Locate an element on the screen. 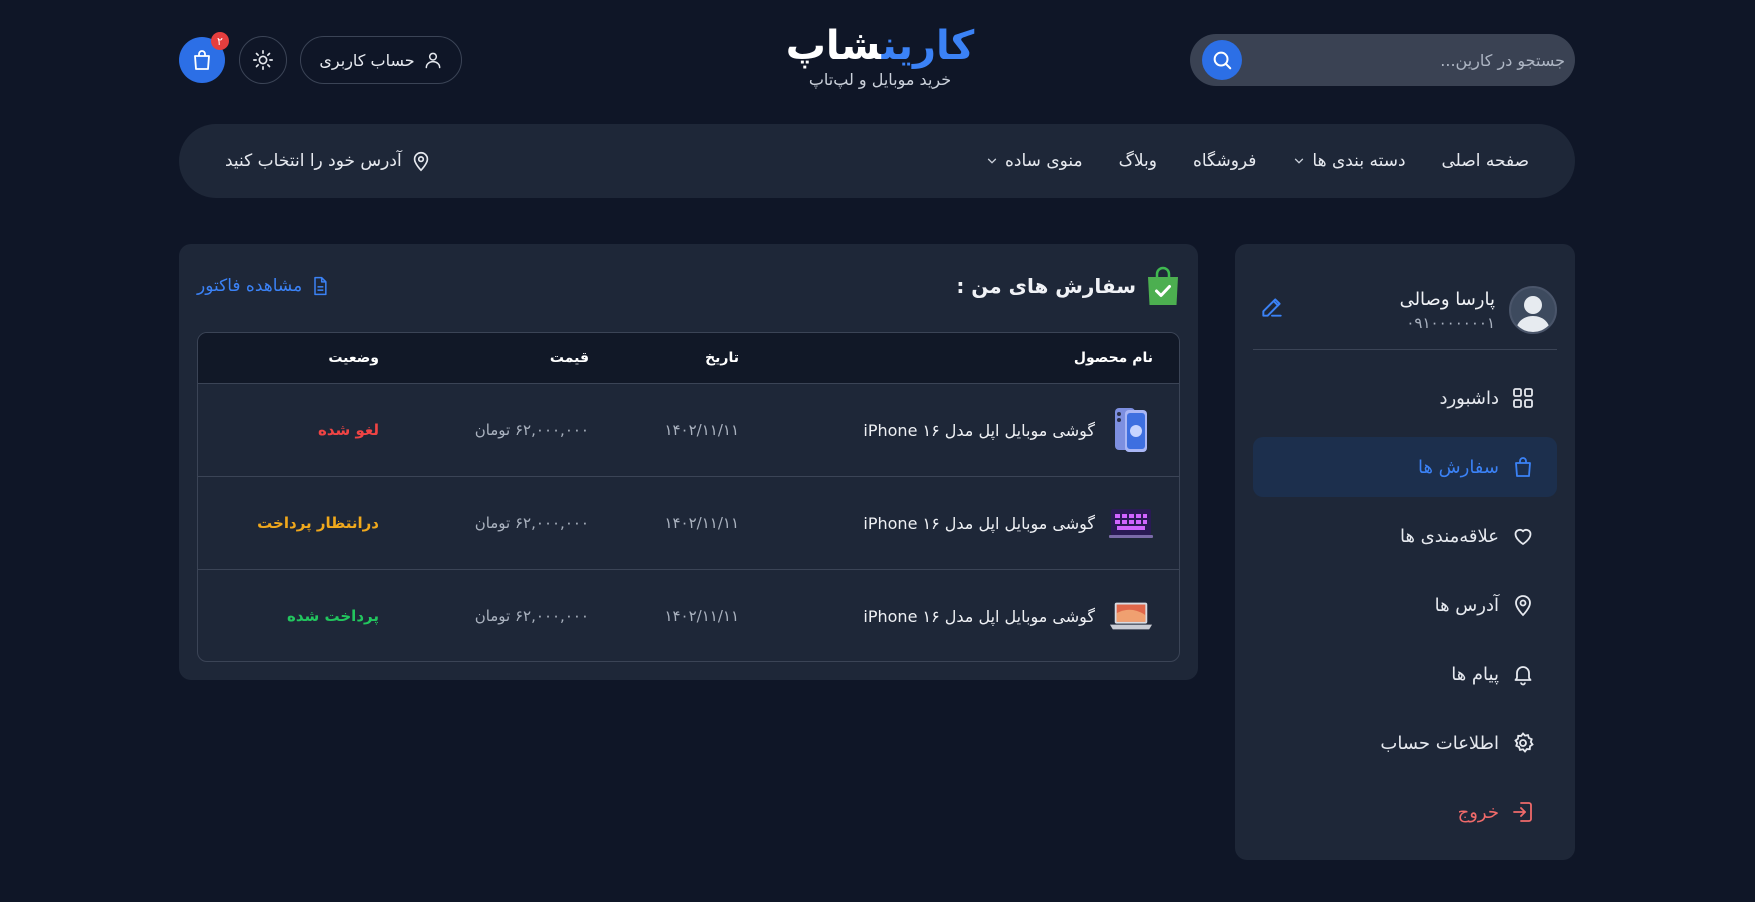 This screenshot has width=1755, height=902. grid-icon is located at coordinates (1523, 398).